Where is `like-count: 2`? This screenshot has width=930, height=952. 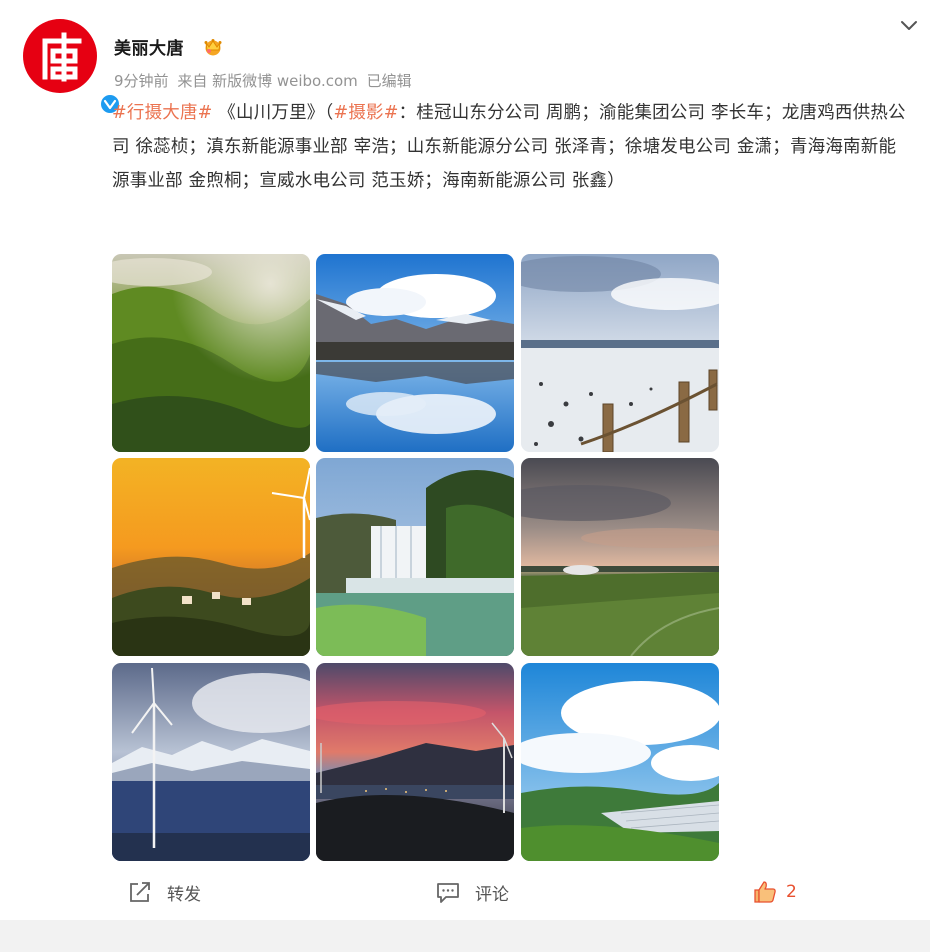 like-count: 2 is located at coordinates (791, 892).